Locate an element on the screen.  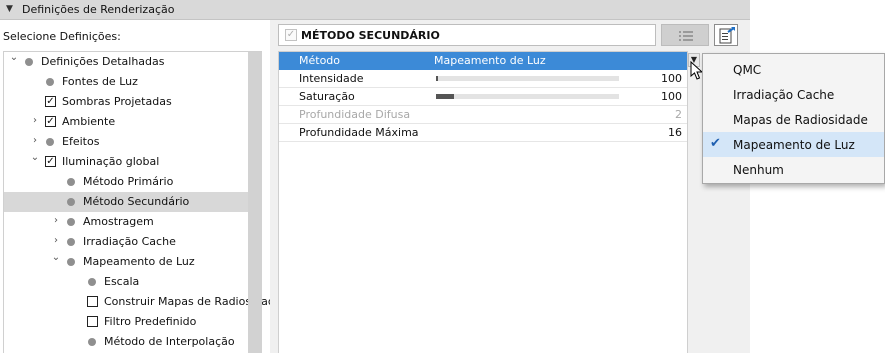
tree-item-label: Método de Interpolação is located at coordinates (169, 341).